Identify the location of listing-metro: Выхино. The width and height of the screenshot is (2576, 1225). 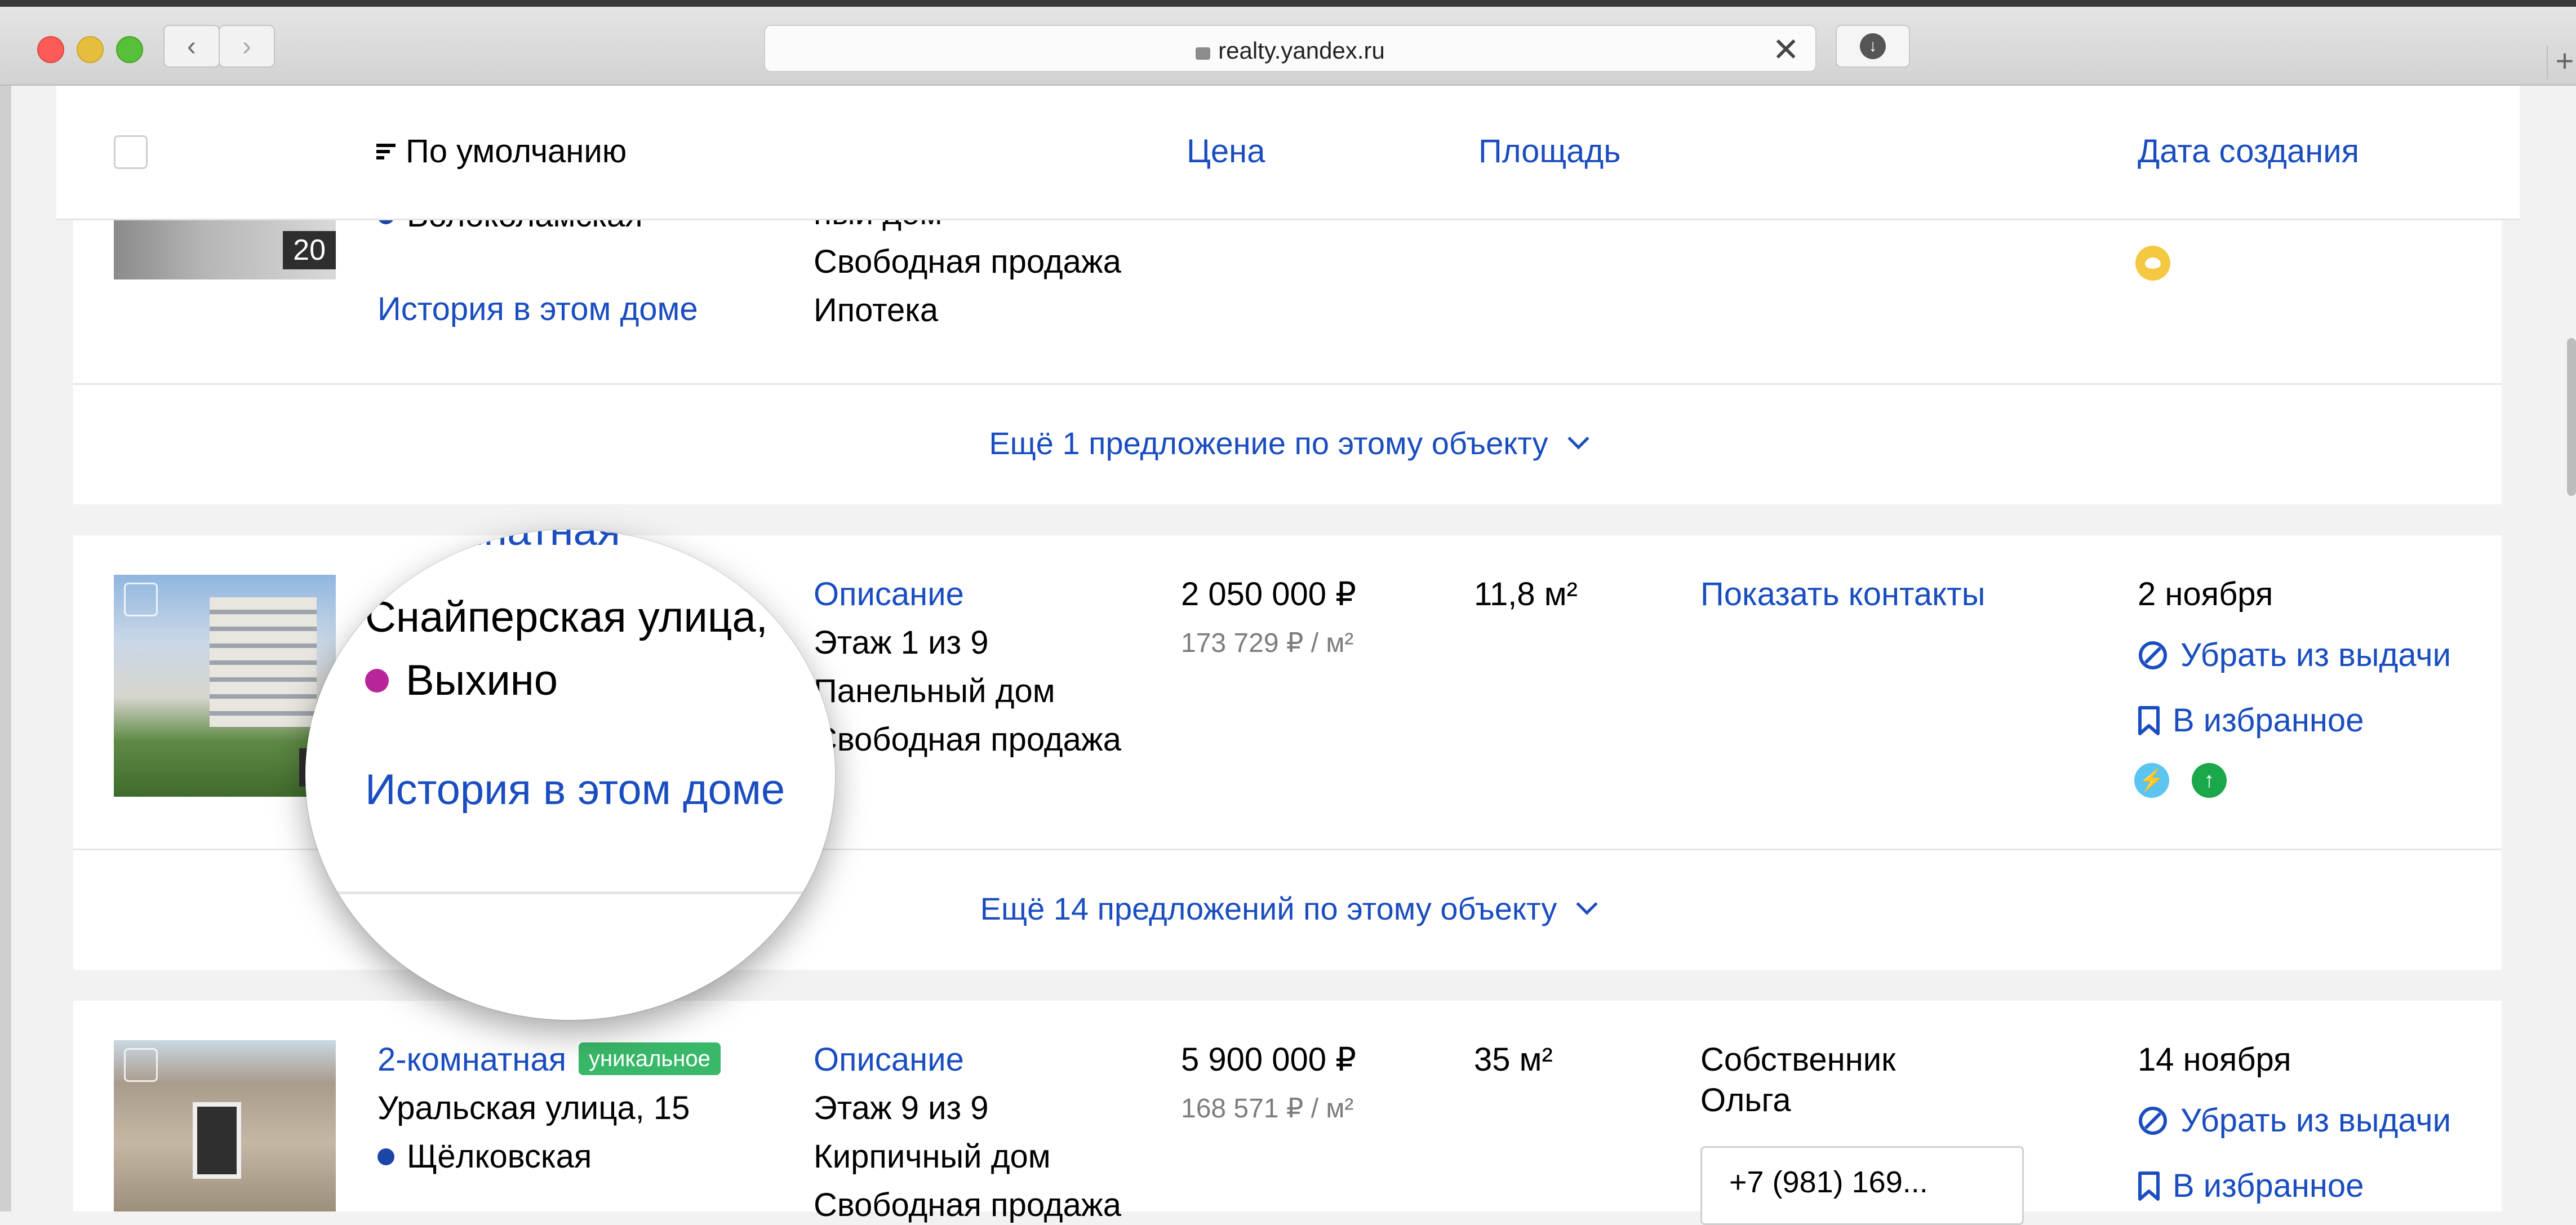
(461, 680).